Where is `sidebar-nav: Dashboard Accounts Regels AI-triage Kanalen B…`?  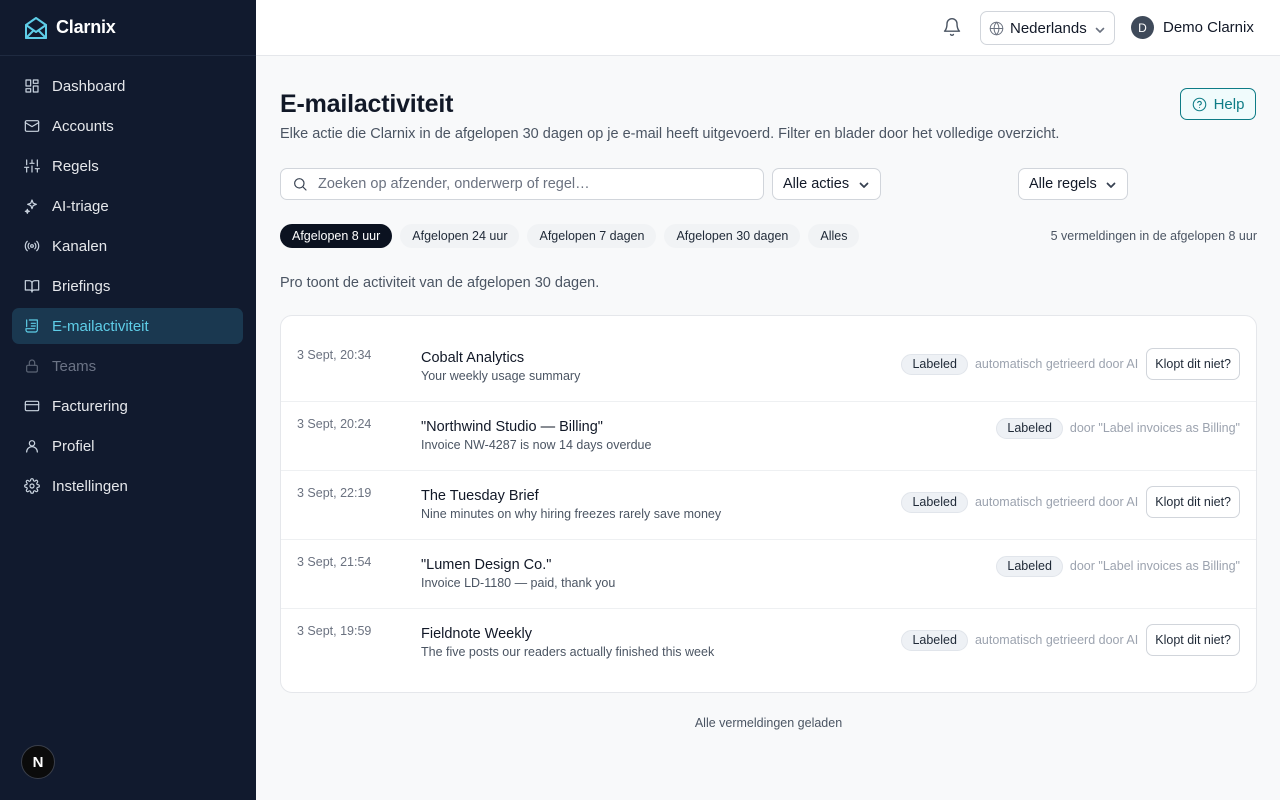 sidebar-nav: Dashboard Accounts Regels AI-triage Kanalen B… is located at coordinates (128, 280).